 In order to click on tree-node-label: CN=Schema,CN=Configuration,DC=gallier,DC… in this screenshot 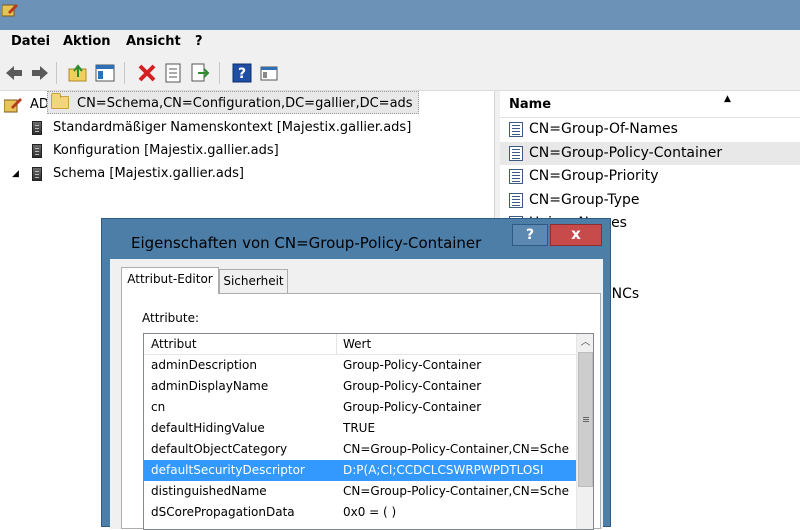, I will do `click(245, 103)`.